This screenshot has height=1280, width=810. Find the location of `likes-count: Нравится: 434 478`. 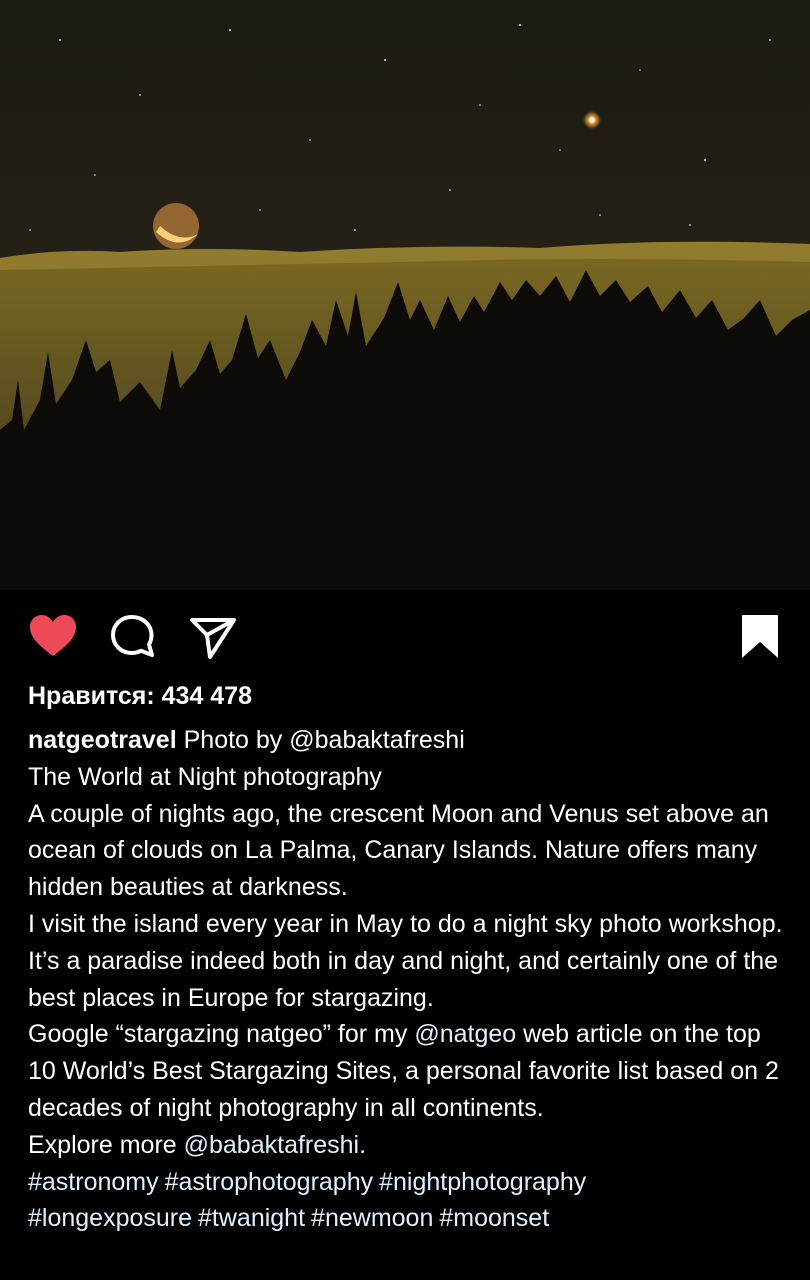

likes-count: Нравится: 434 478 is located at coordinates (140, 696).